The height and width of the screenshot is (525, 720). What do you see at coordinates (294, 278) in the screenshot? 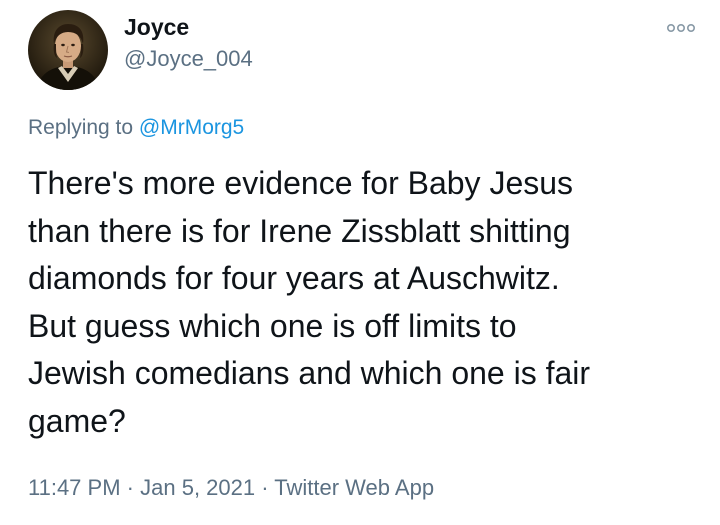
I see `tweet-text-line: diamonds for four years at Auschwitz.` at bounding box center [294, 278].